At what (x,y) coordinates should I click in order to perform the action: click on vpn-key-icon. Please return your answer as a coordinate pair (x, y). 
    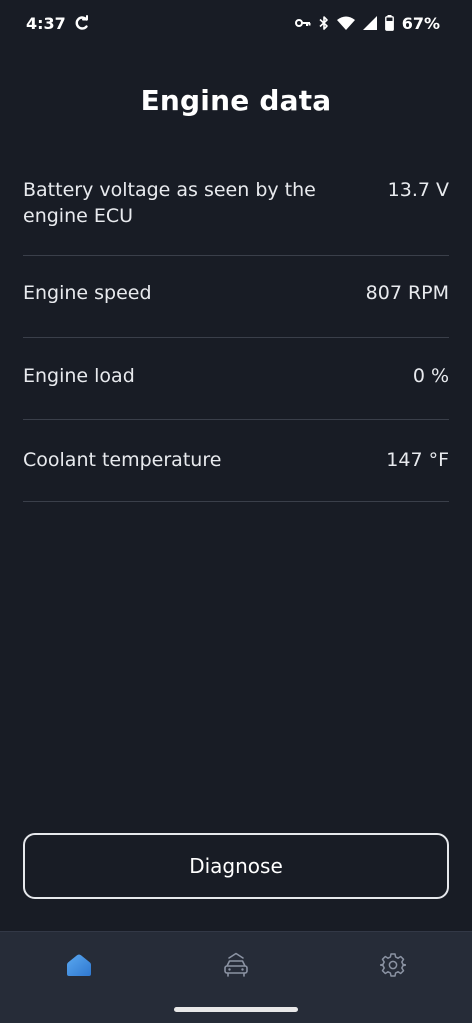
    Looking at the image, I should click on (302, 23).